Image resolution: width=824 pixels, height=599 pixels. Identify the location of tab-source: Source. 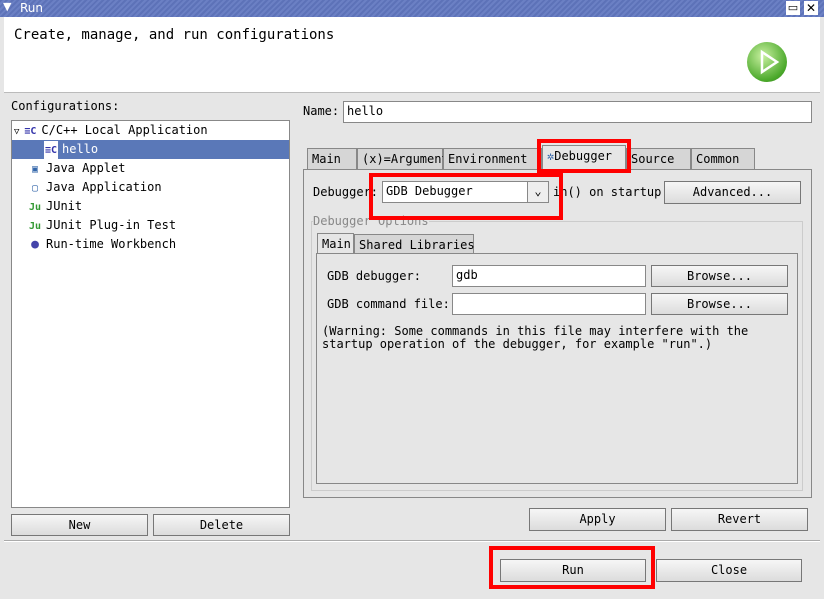
(658, 158).